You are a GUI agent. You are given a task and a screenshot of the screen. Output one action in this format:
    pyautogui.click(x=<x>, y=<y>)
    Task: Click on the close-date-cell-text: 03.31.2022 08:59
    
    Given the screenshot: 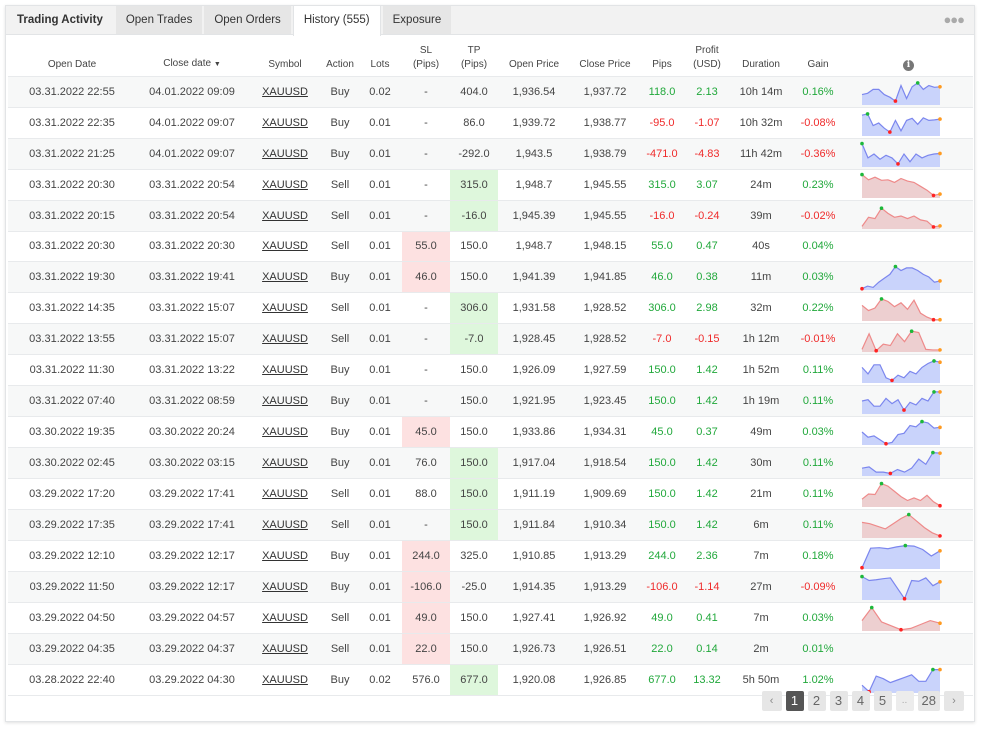 What is the action you would take?
    pyautogui.click(x=192, y=401)
    